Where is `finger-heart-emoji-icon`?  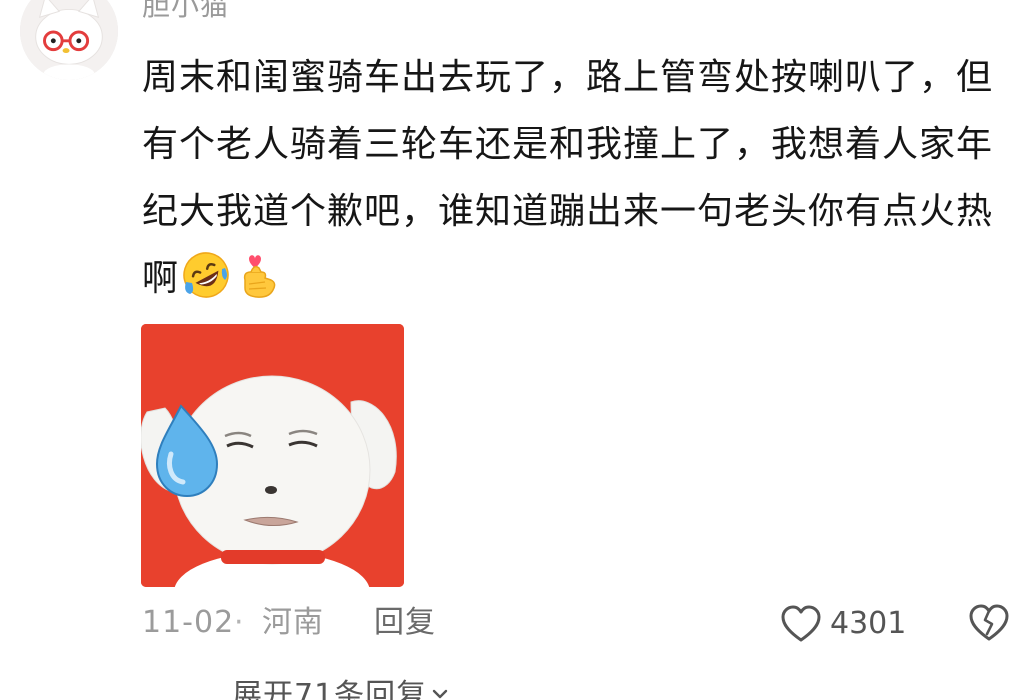 finger-heart-emoji-icon is located at coordinates (258, 275).